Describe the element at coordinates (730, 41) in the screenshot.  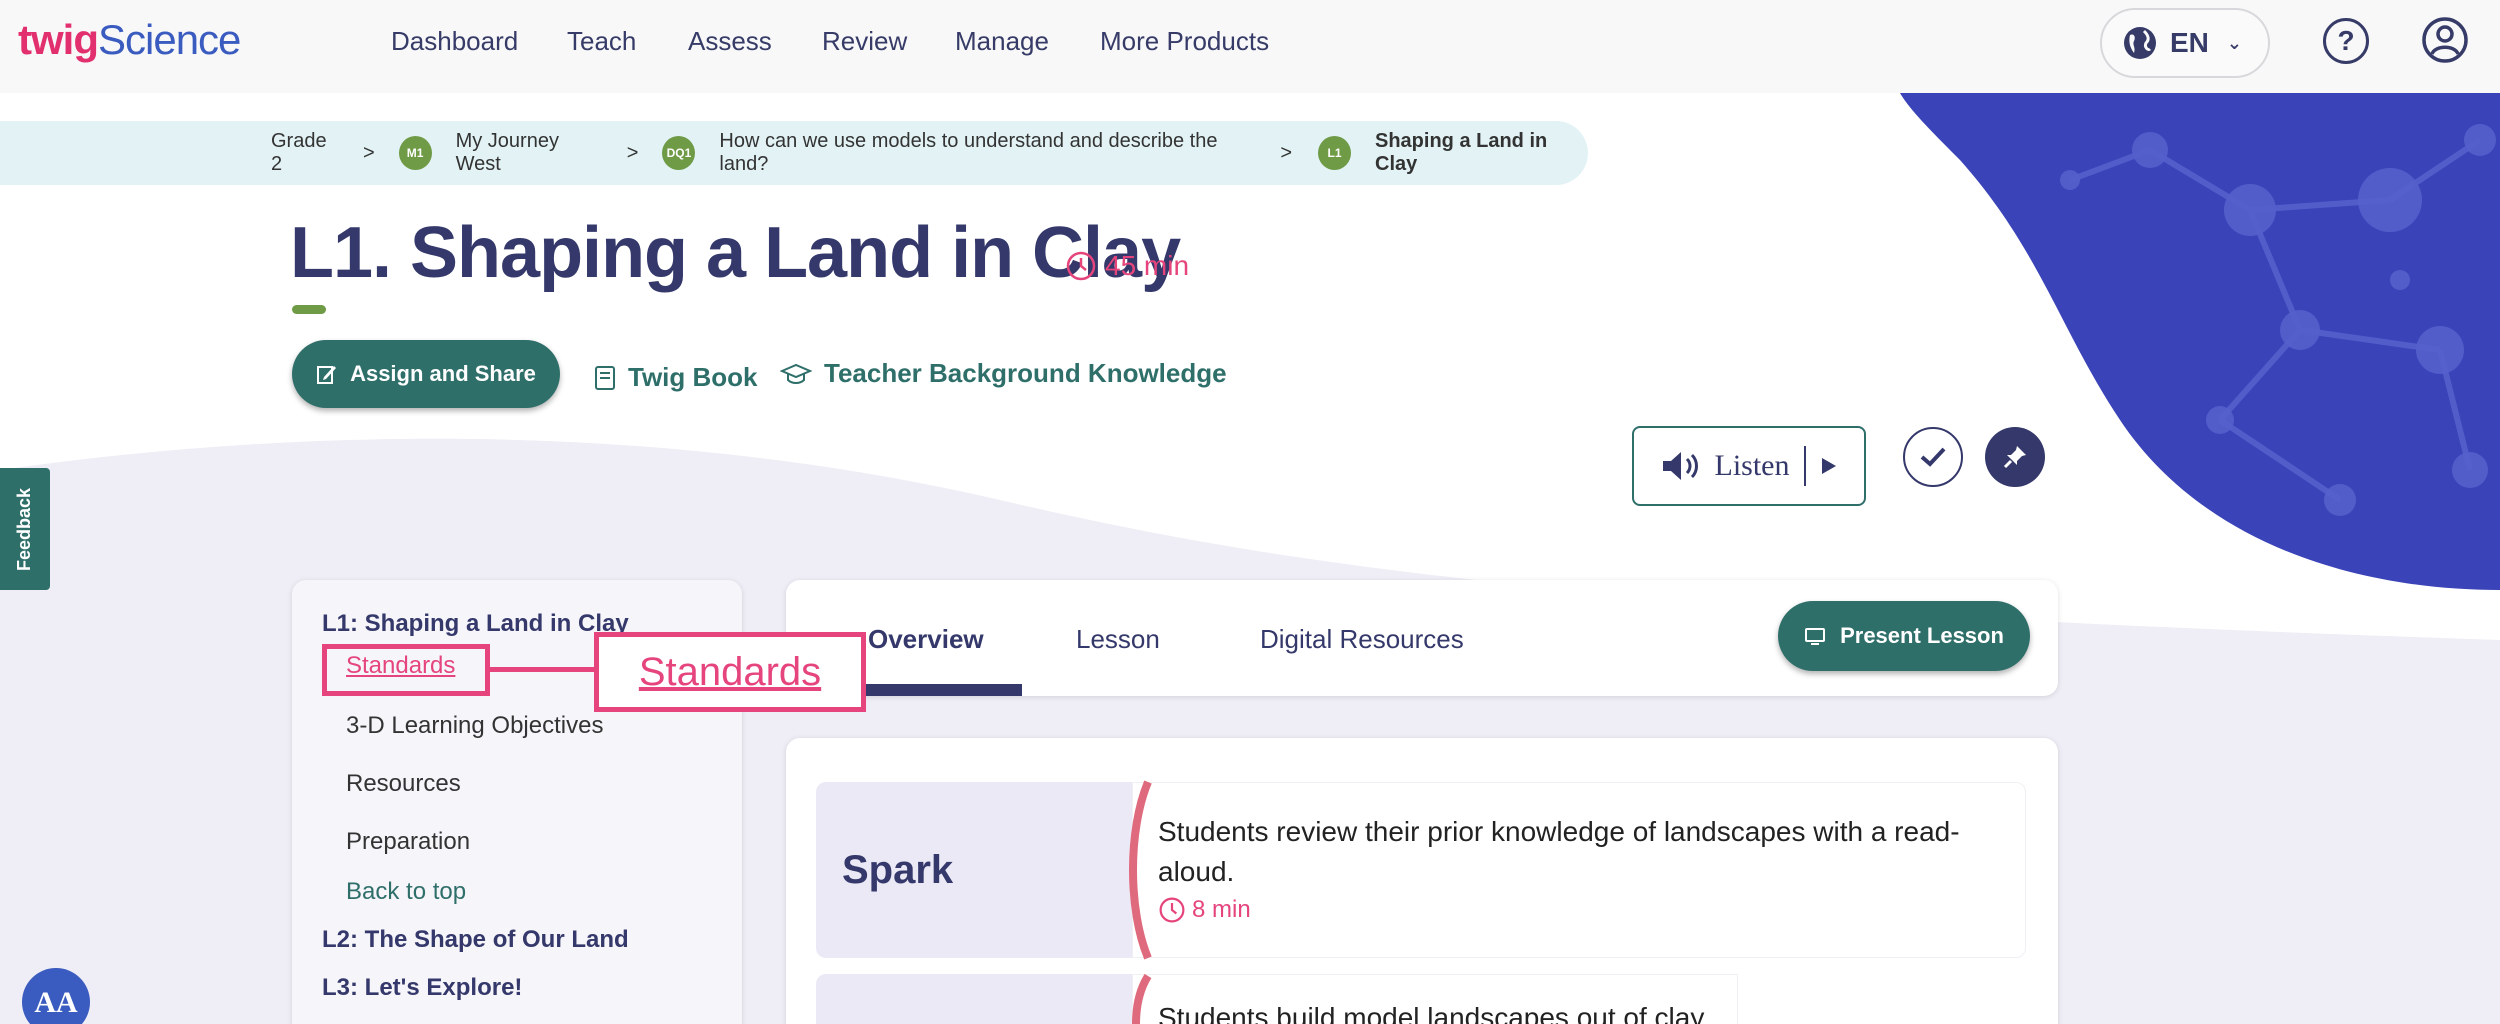
I see `nav-assess: Assess` at that location.